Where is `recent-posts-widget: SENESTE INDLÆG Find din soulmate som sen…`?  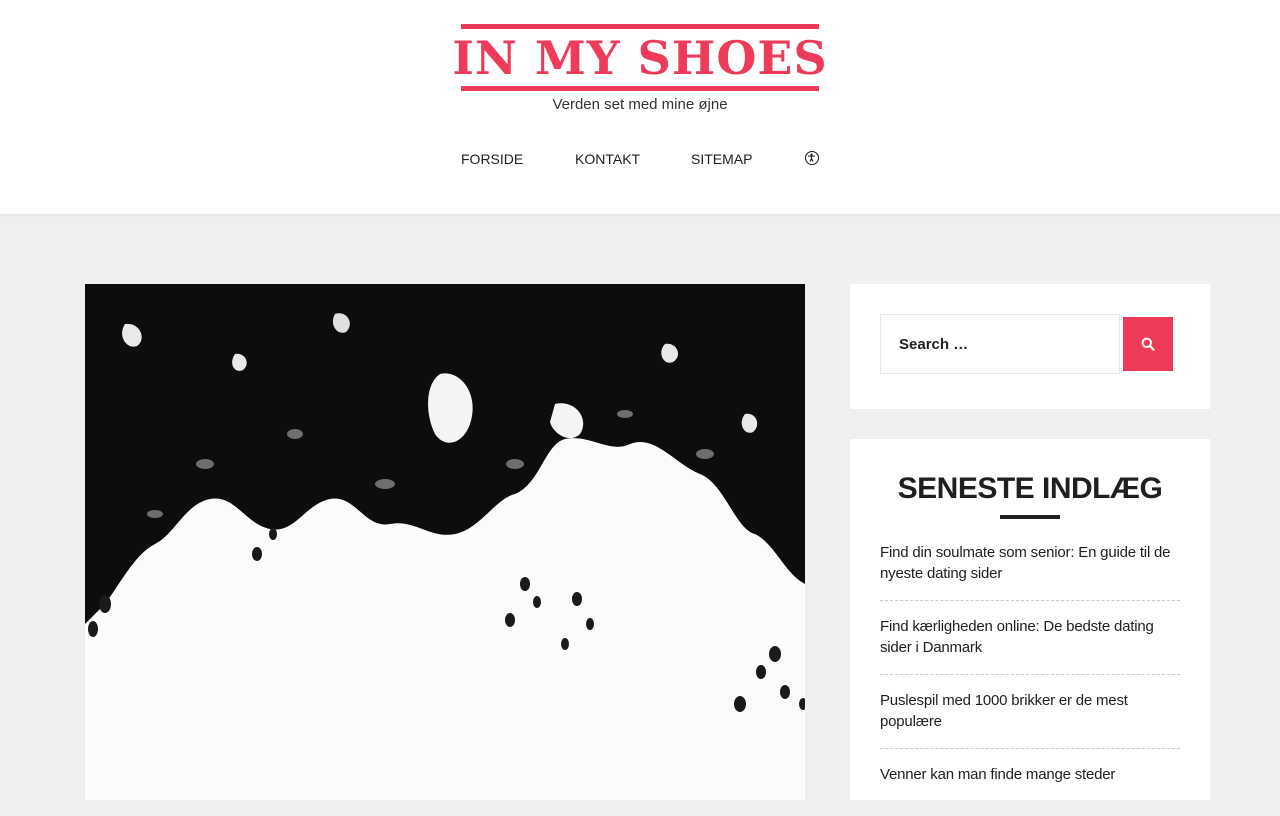 recent-posts-widget: SENESTE INDLÆG Find din soulmate som sen… is located at coordinates (1030, 619).